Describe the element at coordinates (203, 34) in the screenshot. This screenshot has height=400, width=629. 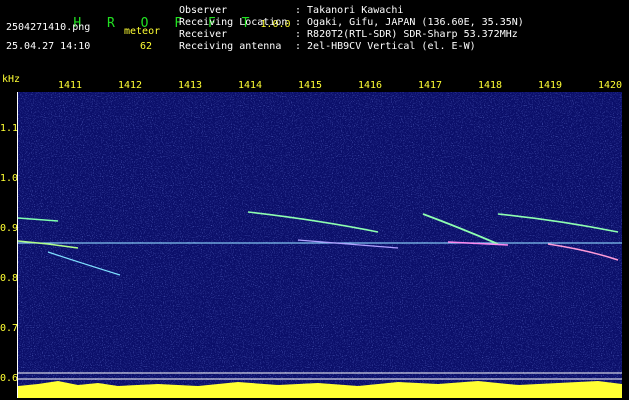
I see `receiver-label: Receiver` at that location.